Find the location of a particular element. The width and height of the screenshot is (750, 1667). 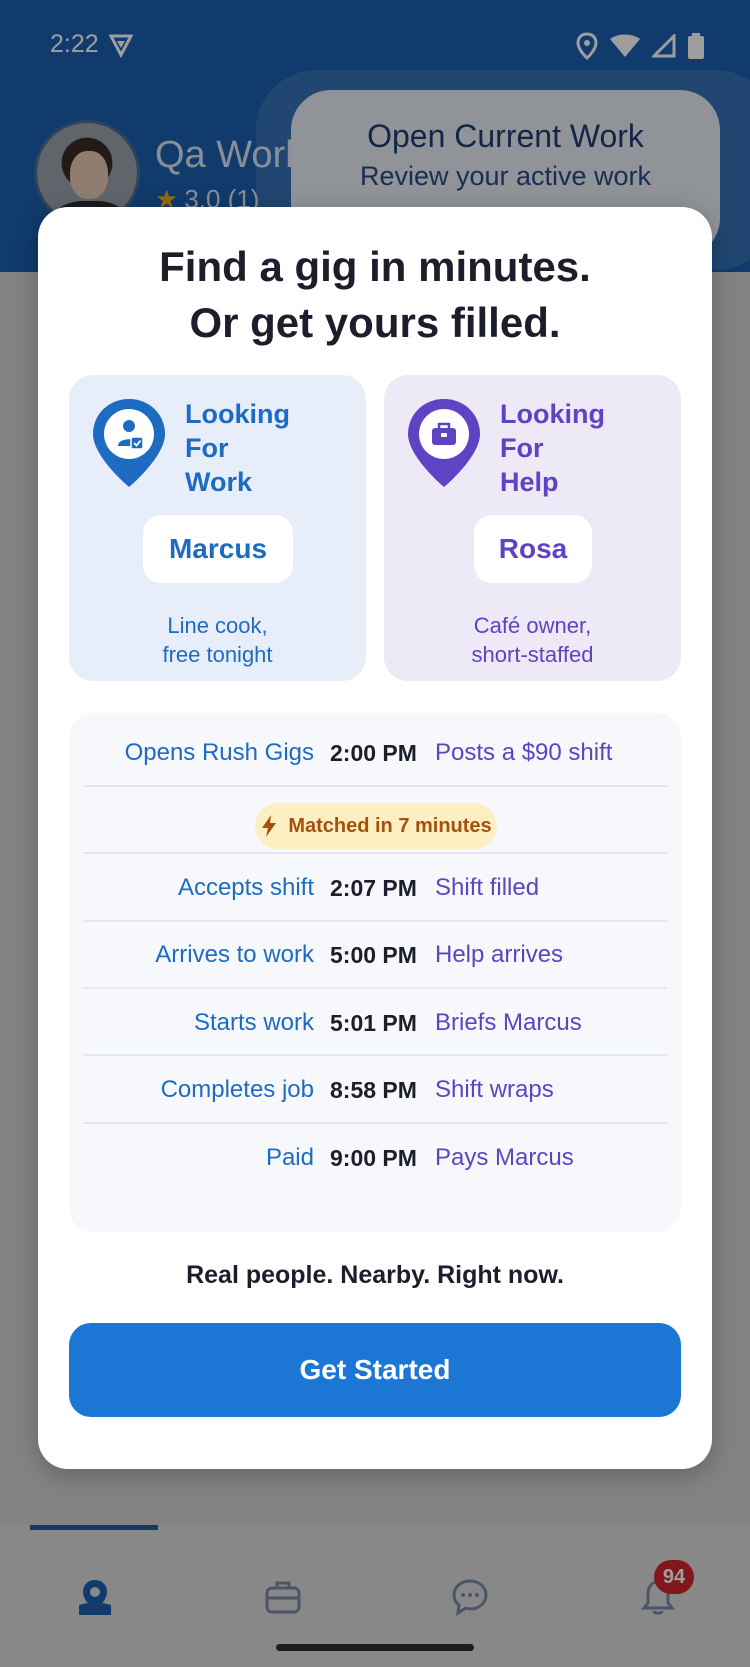

timeline-worker-step: Starts work is located at coordinates (253, 1022).